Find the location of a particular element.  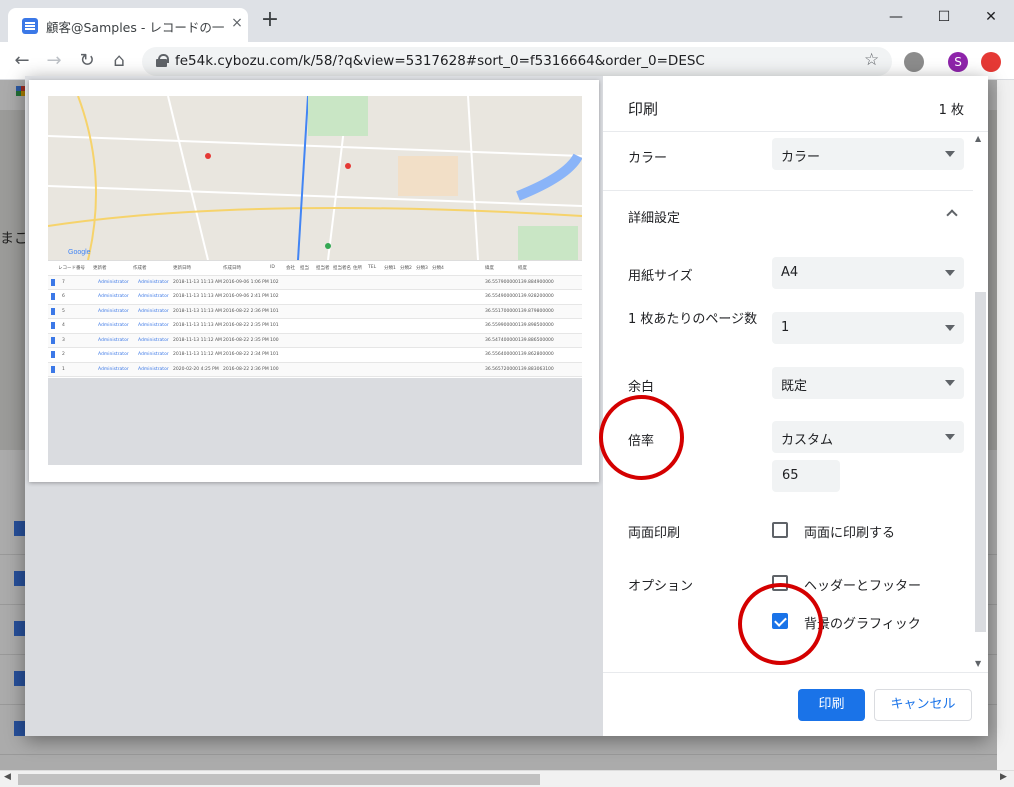

preview-header-cell: 会社 is located at coordinates (290, 268).